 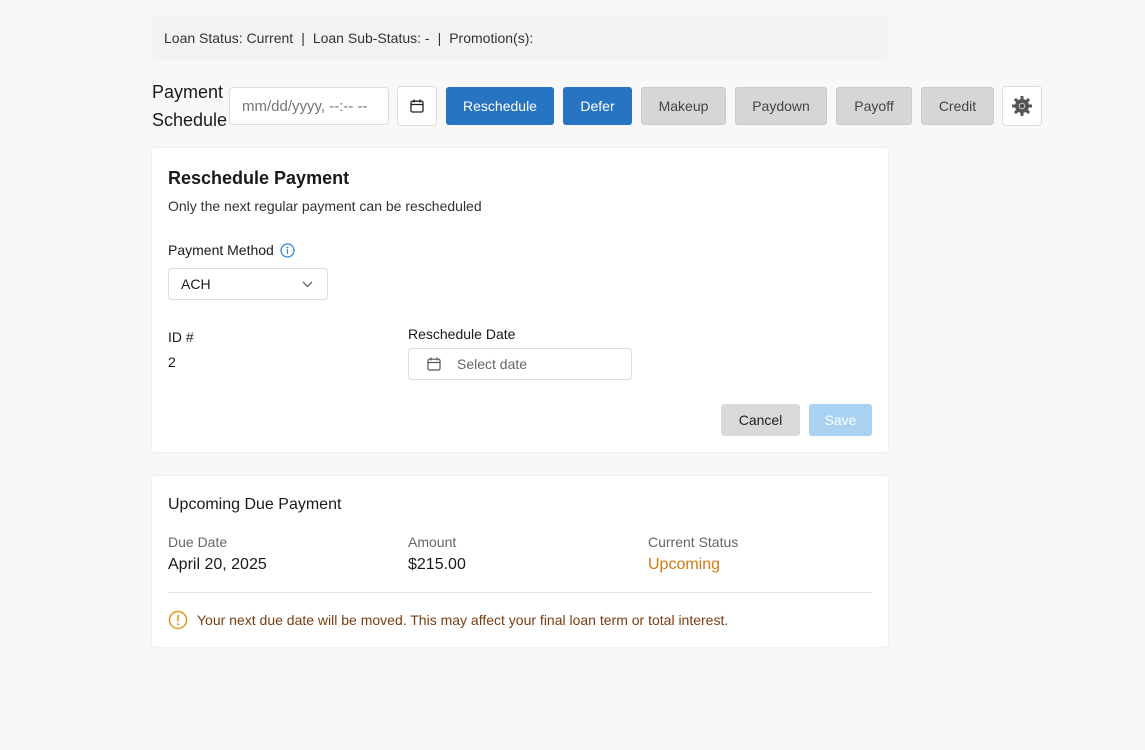 What do you see at coordinates (178, 620) in the screenshot?
I see `warning-icon` at bounding box center [178, 620].